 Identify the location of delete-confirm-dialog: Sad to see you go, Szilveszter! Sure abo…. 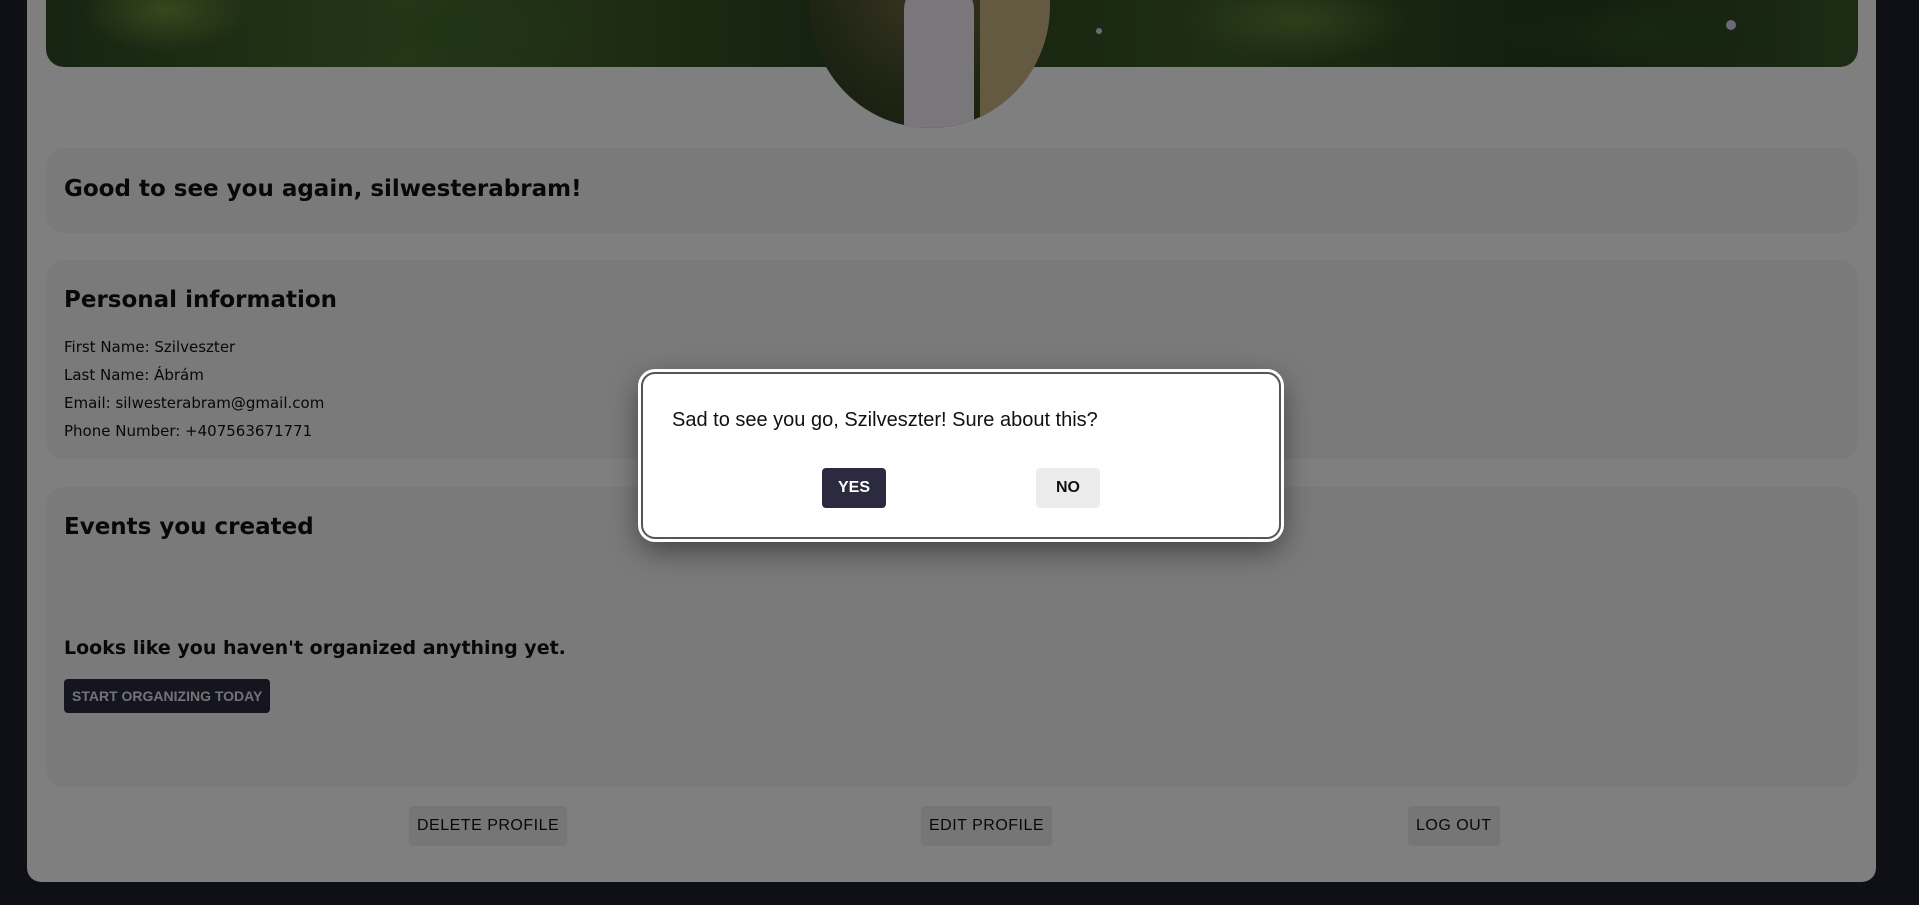
(961, 455).